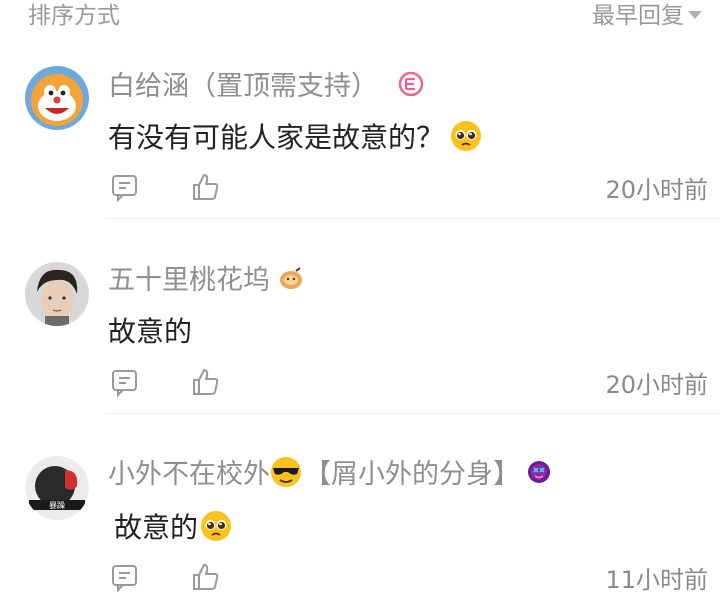 The width and height of the screenshot is (720, 603). What do you see at coordinates (360, 18) in the screenshot?
I see `sort-bar: 排序方式 最早回复` at bounding box center [360, 18].